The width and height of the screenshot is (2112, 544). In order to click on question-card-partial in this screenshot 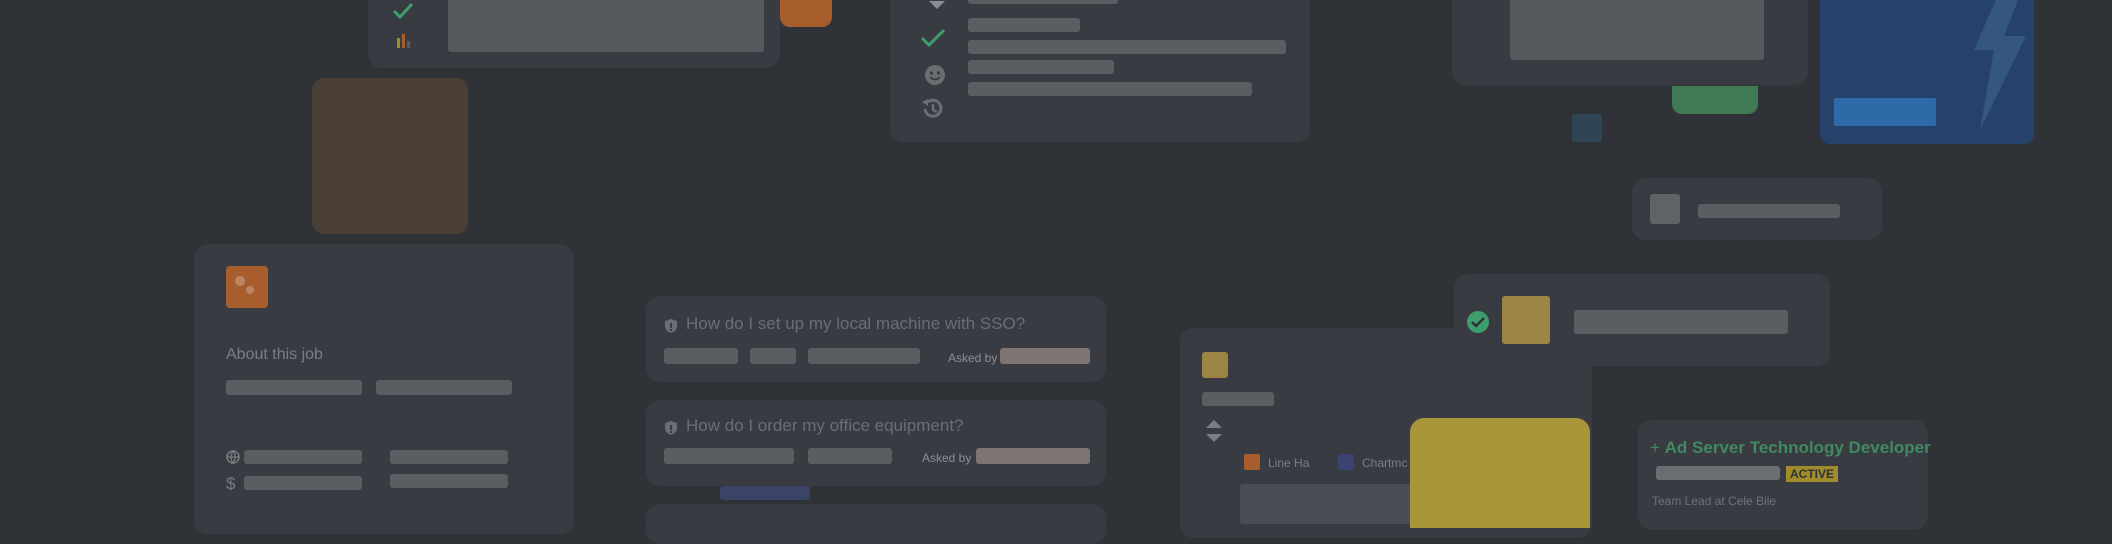, I will do `click(876, 524)`.